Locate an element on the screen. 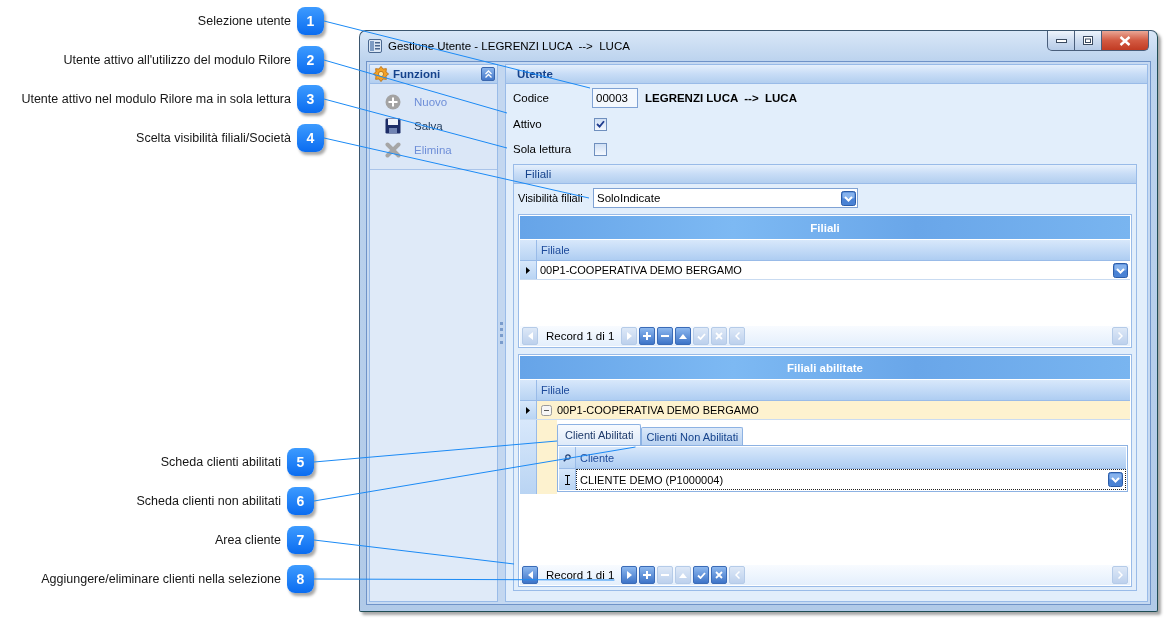 The width and height of the screenshot is (1166, 622). up-button is located at coordinates (683, 336).